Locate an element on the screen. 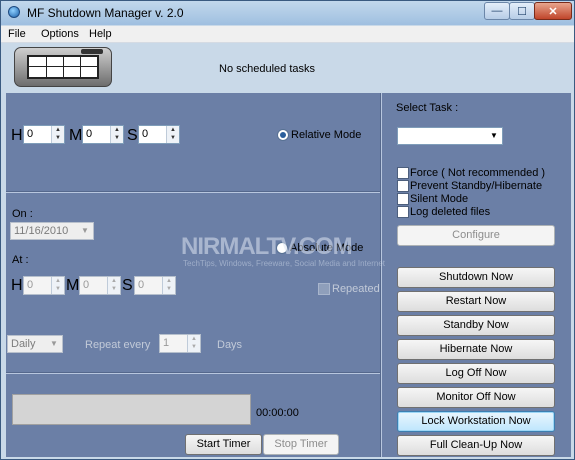  hibernate-now-button: Hibernate Now is located at coordinates (476, 349).